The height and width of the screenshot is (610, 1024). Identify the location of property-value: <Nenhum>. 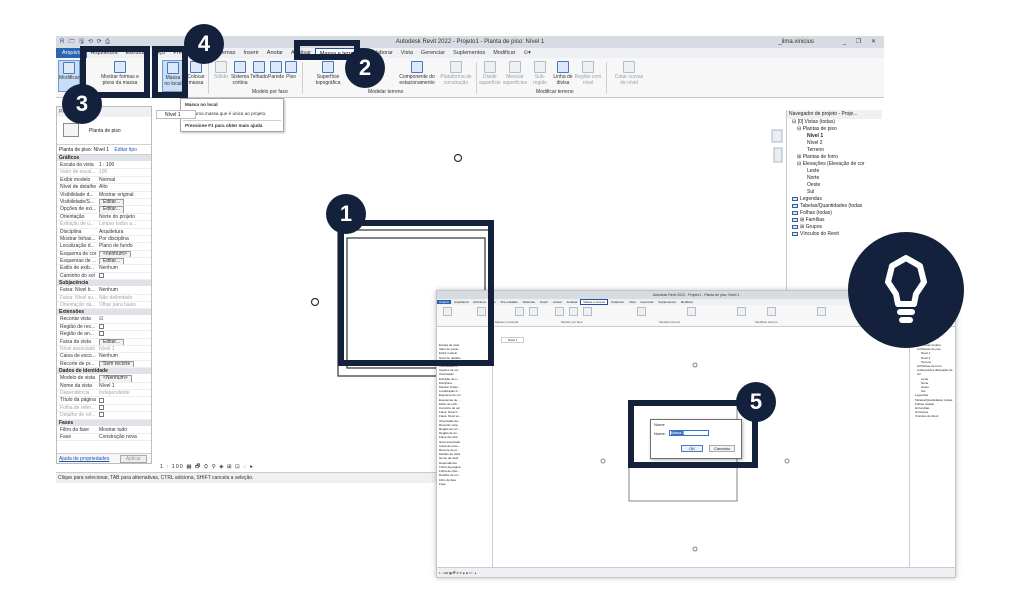
(124, 378).